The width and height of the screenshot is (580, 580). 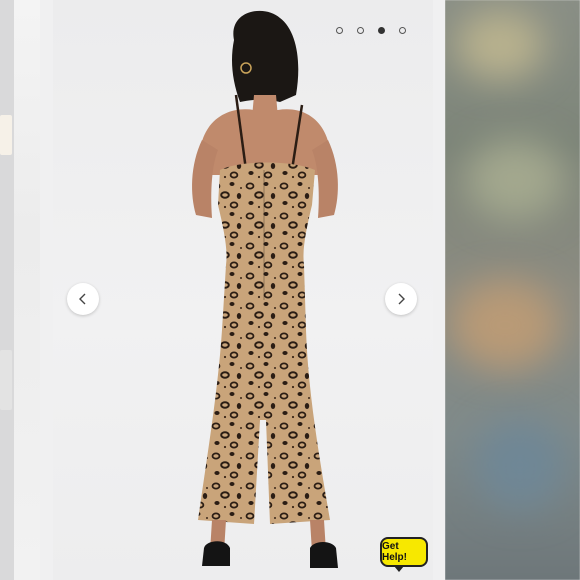 What do you see at coordinates (394, 552) in the screenshot?
I see `get-help-label: Get Help!` at bounding box center [394, 552].